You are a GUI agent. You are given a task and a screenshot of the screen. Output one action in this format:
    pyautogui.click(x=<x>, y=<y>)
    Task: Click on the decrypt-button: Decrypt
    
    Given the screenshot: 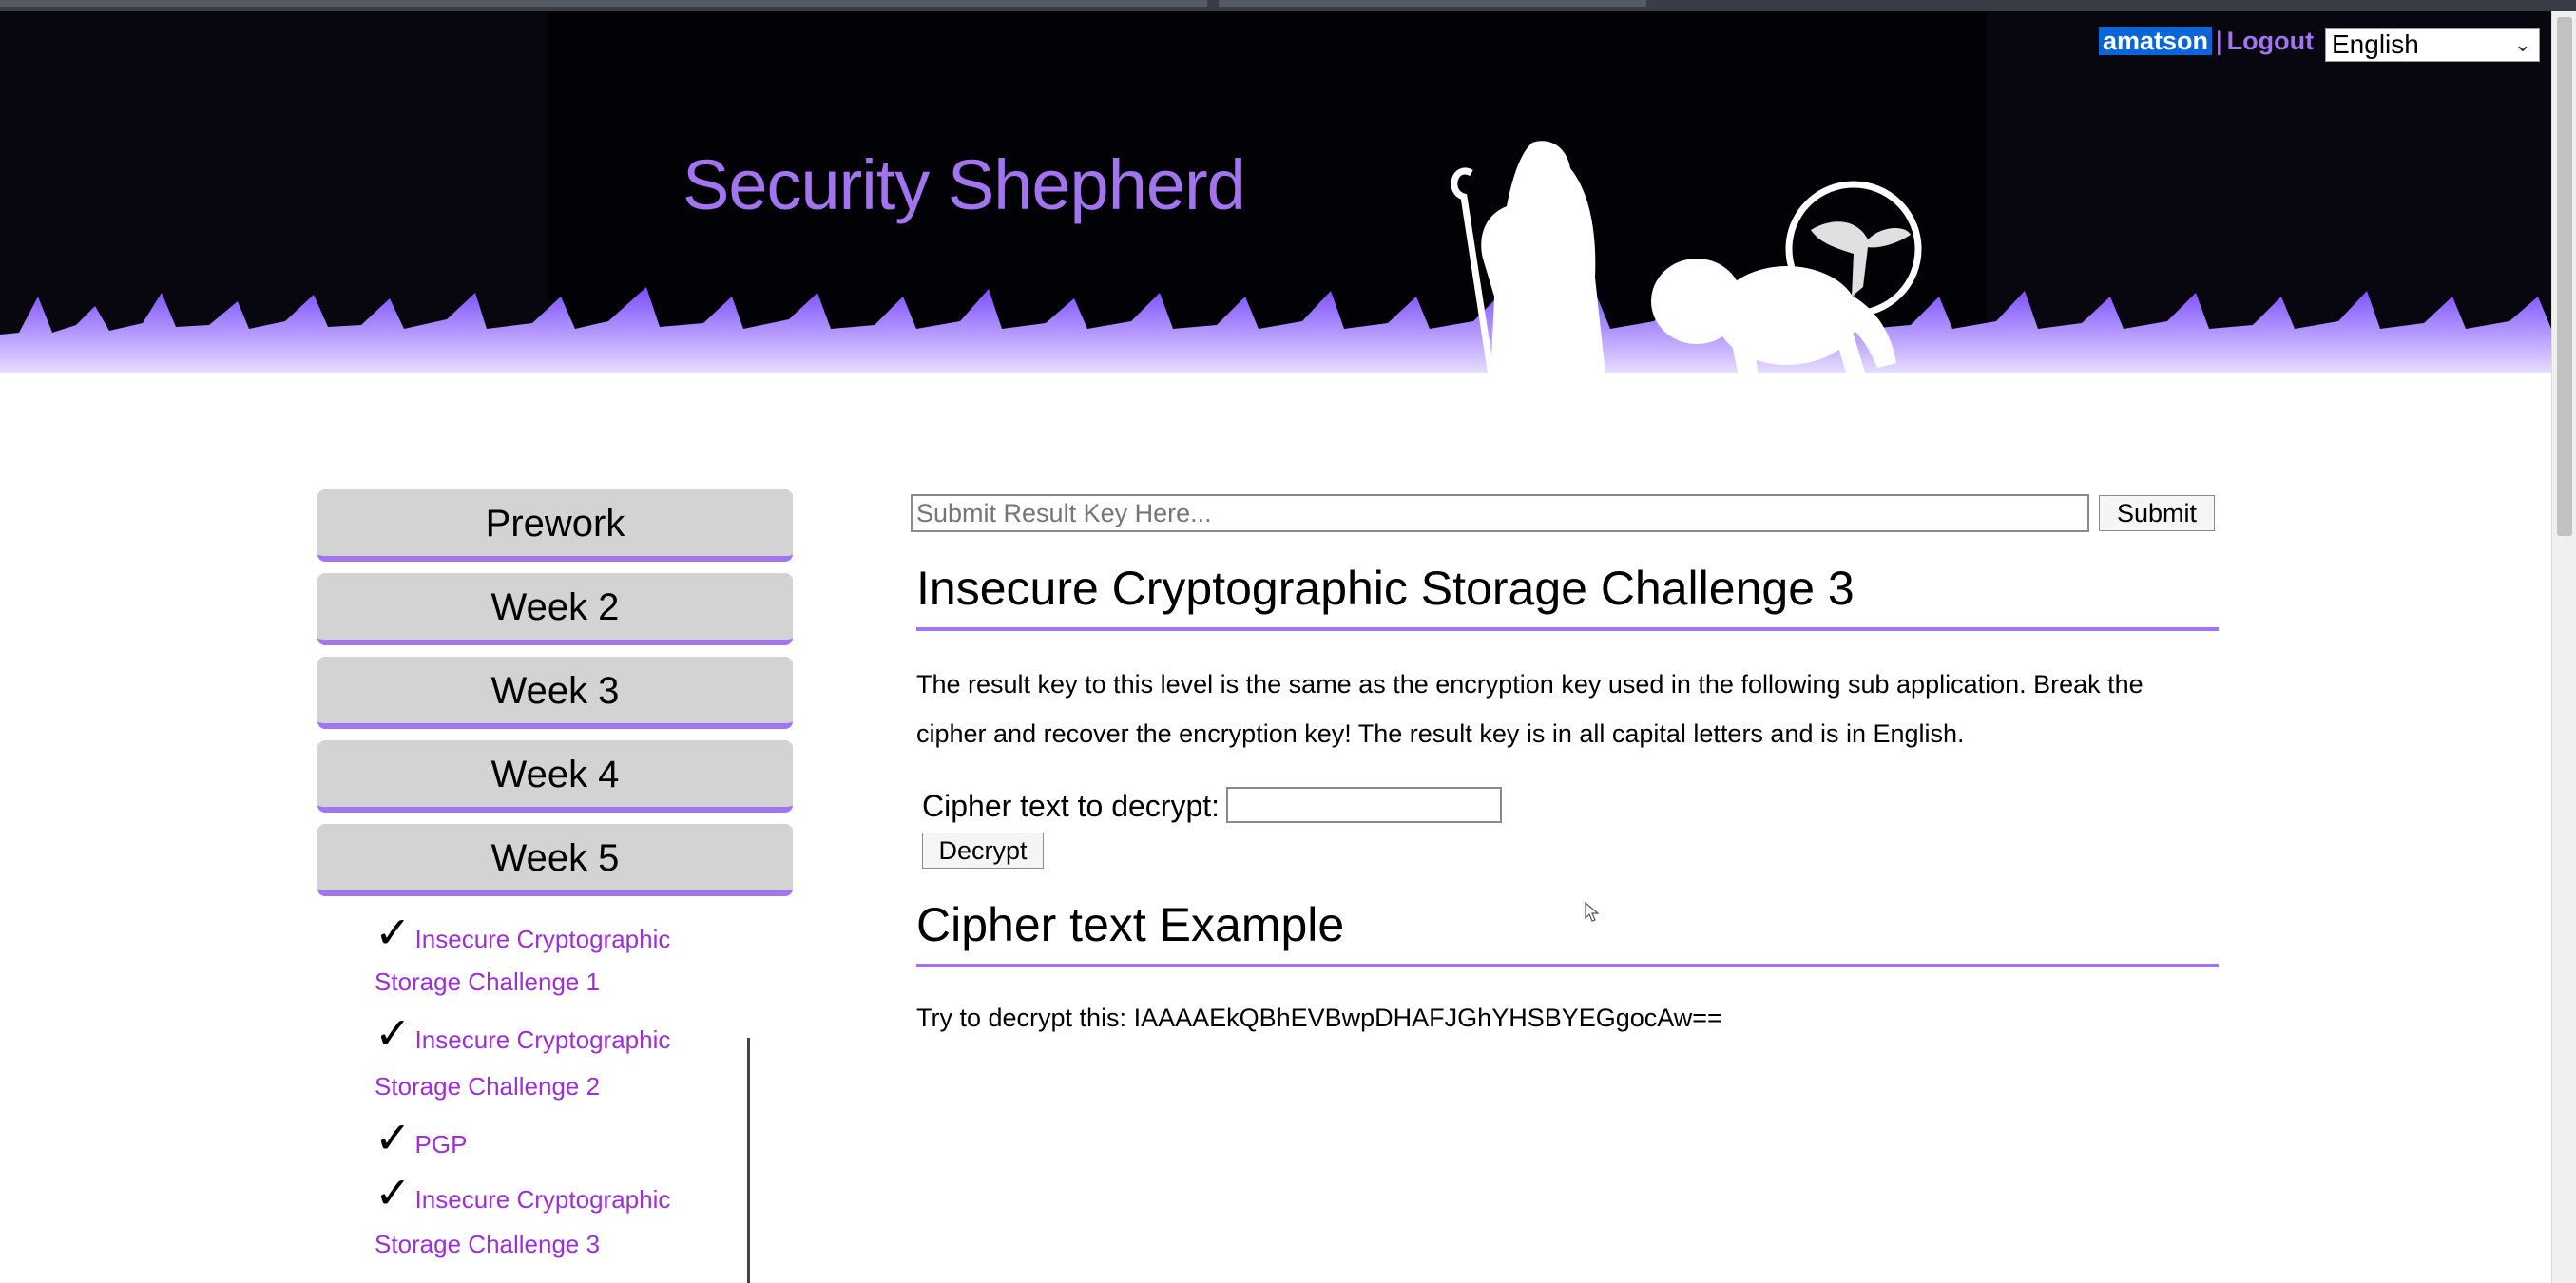 What is the action you would take?
    pyautogui.click(x=983, y=851)
    